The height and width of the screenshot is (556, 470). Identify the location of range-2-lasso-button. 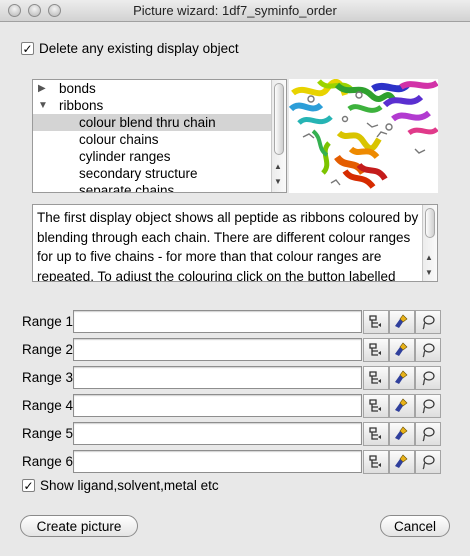
(428, 350).